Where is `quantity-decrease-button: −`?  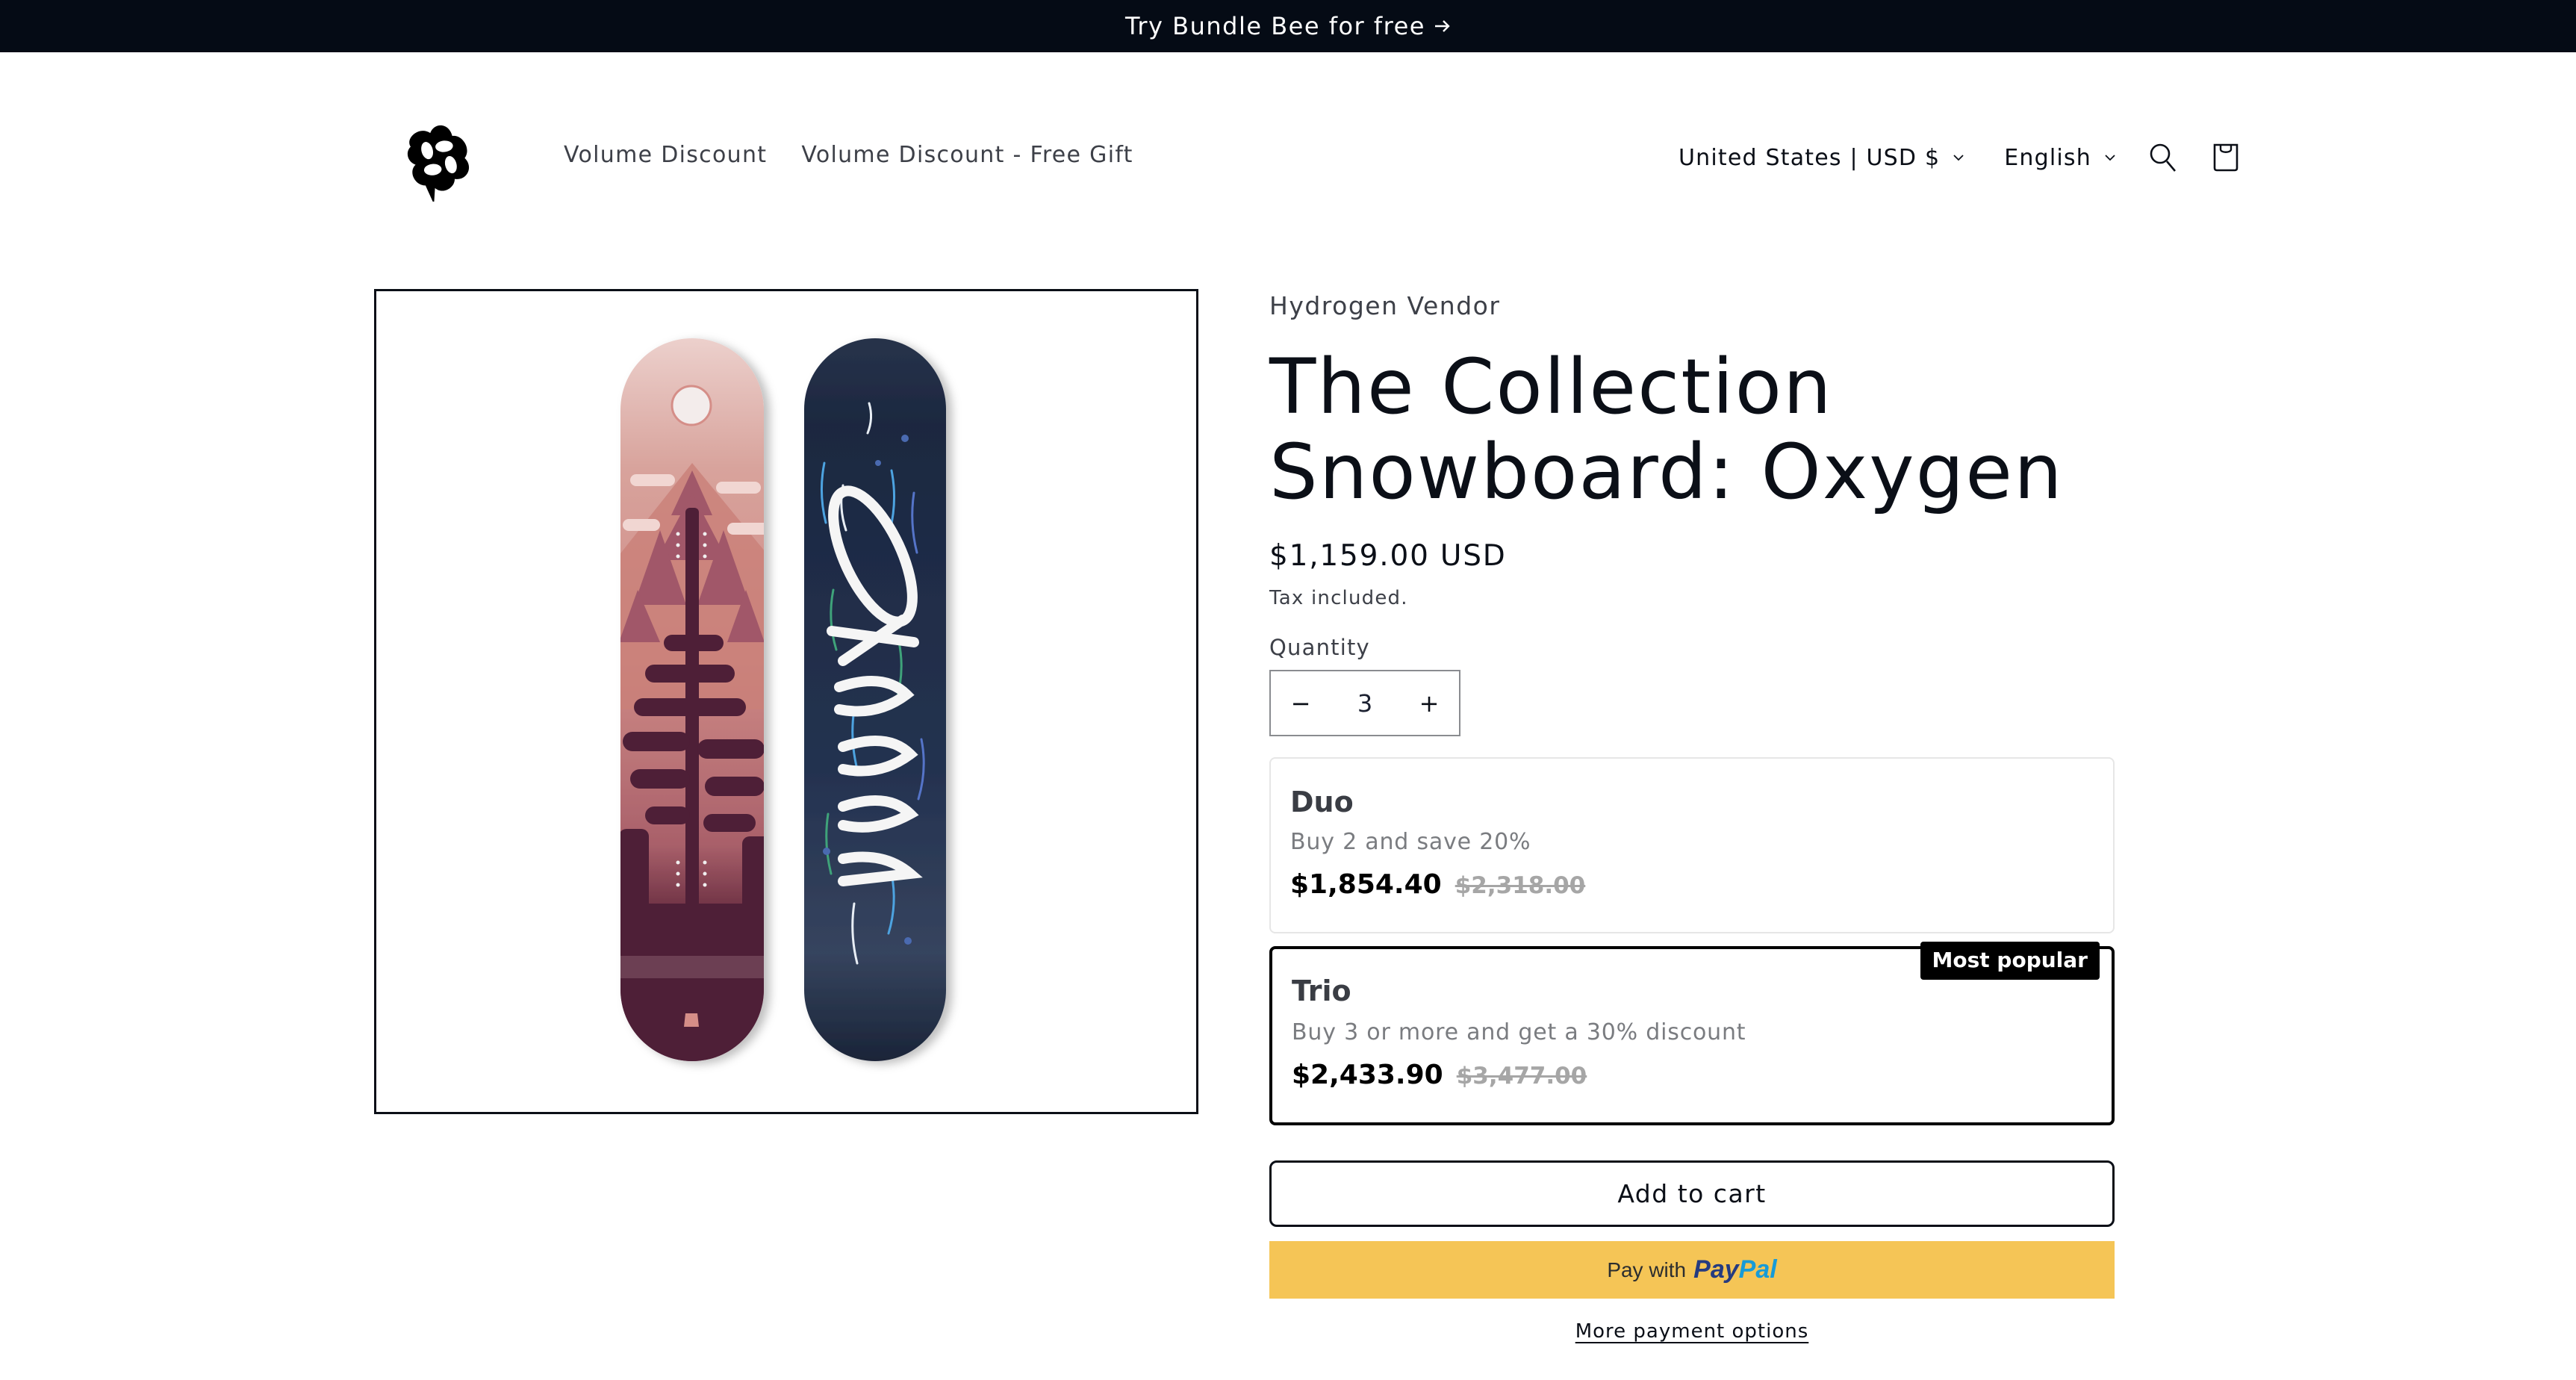
quantity-decrease-button: − is located at coordinates (1301, 703).